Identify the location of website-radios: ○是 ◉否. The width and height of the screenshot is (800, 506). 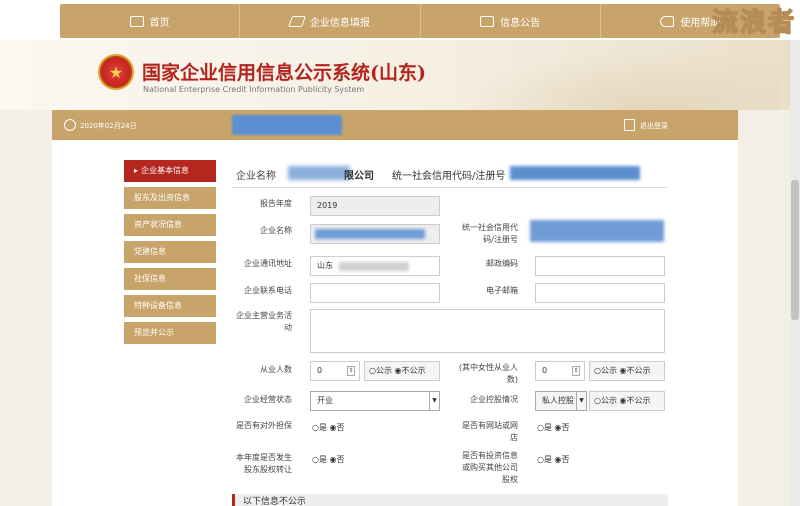
(553, 427).